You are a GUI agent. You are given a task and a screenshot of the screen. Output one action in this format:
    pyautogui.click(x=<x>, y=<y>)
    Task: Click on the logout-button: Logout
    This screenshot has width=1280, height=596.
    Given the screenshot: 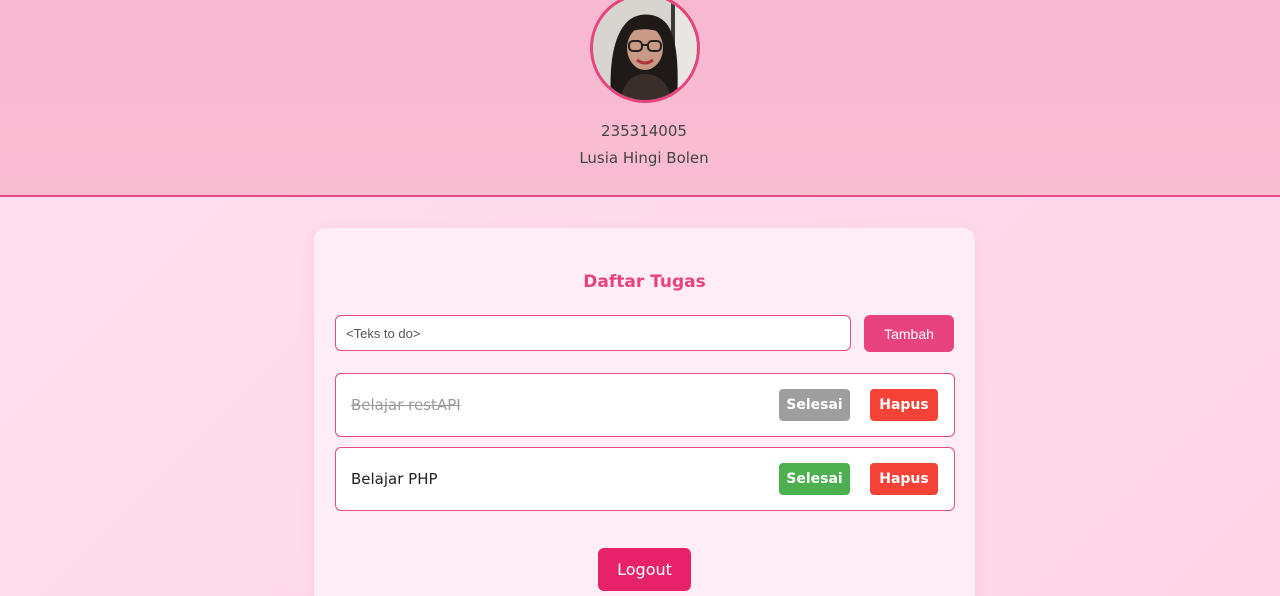 What is the action you would take?
    pyautogui.click(x=644, y=569)
    